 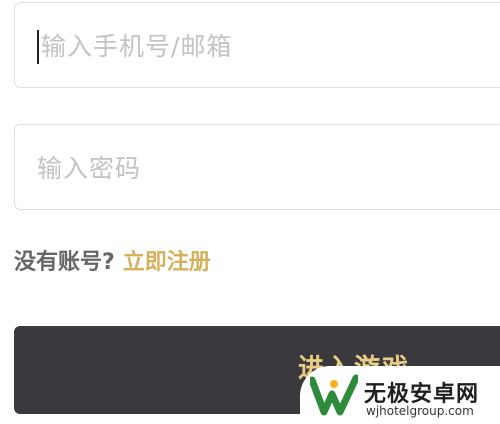 I want to click on password-placeholder: 输入密码, so click(x=89, y=168).